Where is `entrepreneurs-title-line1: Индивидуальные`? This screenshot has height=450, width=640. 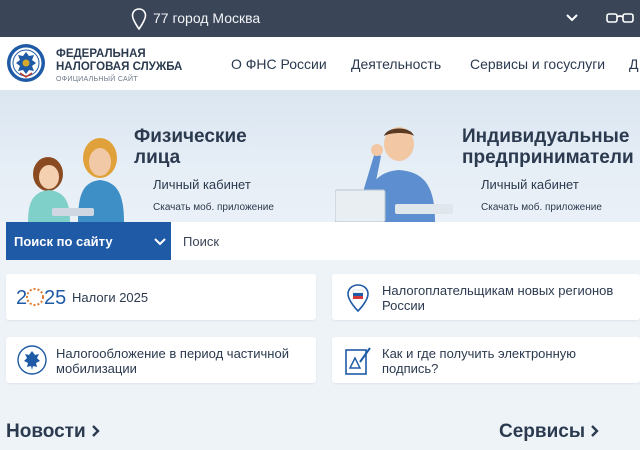
entrepreneurs-title-line1: Индивидуальные is located at coordinates (545, 137).